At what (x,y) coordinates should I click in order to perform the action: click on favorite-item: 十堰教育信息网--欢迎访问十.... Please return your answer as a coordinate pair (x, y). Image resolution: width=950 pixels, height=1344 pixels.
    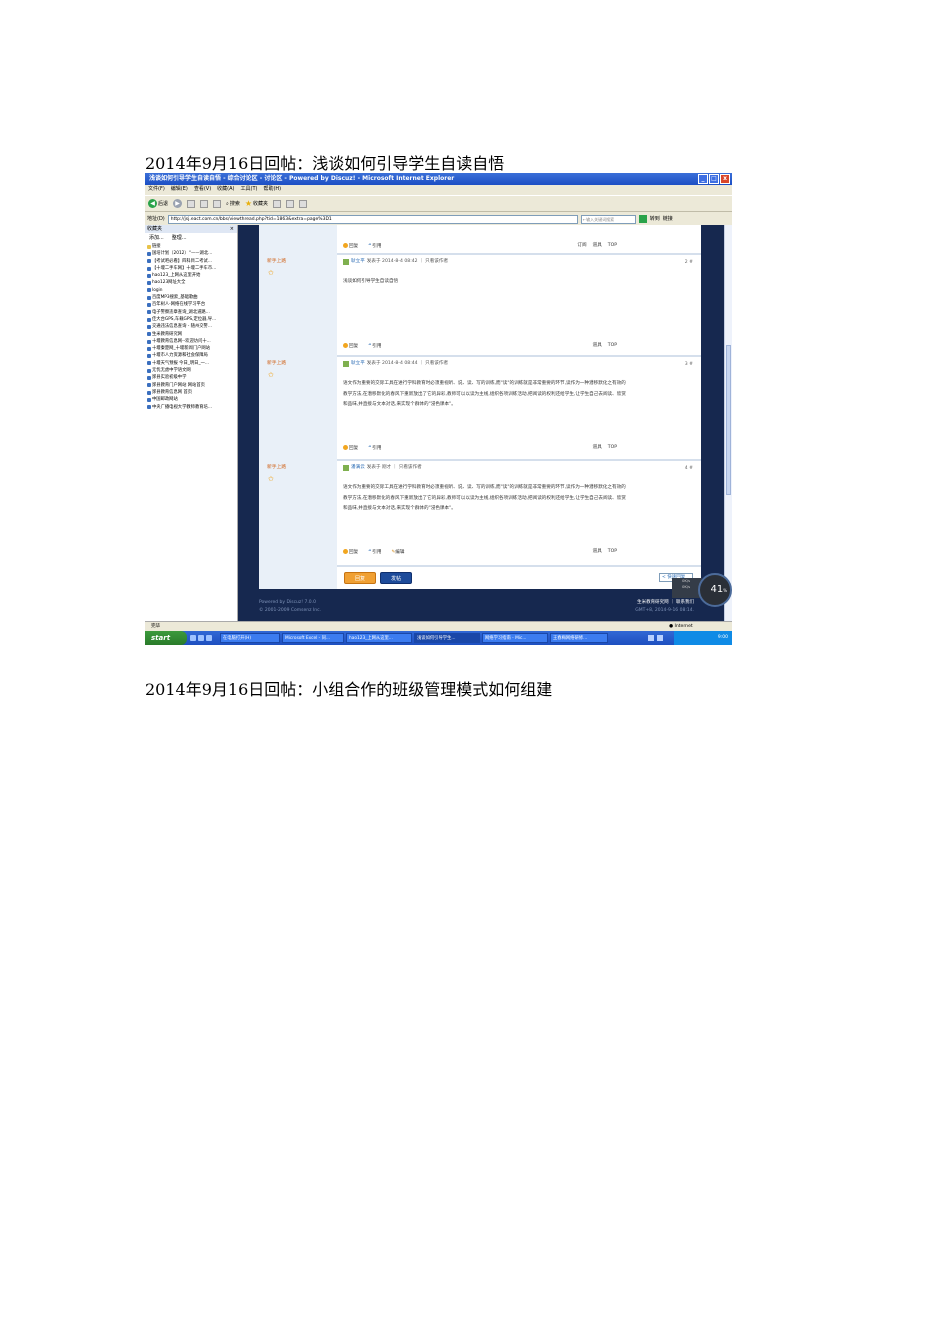
    Looking at the image, I should click on (192, 341).